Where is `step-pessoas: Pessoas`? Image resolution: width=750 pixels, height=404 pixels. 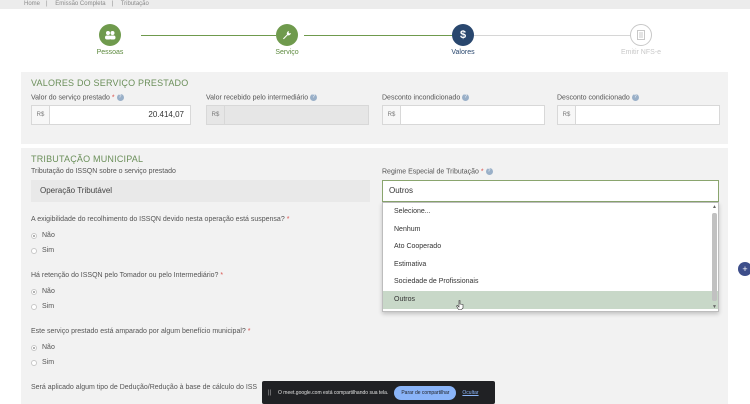 step-pessoas: Pessoas is located at coordinates (110, 40).